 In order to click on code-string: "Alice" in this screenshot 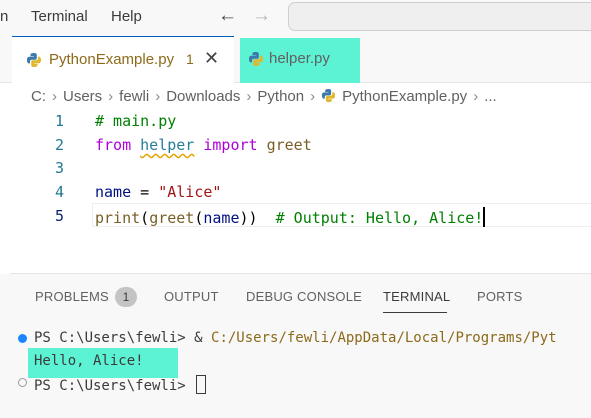, I will do `click(190, 192)`.